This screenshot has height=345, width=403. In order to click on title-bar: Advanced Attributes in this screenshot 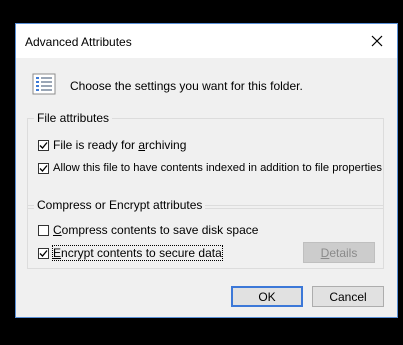, I will do `click(206, 41)`.